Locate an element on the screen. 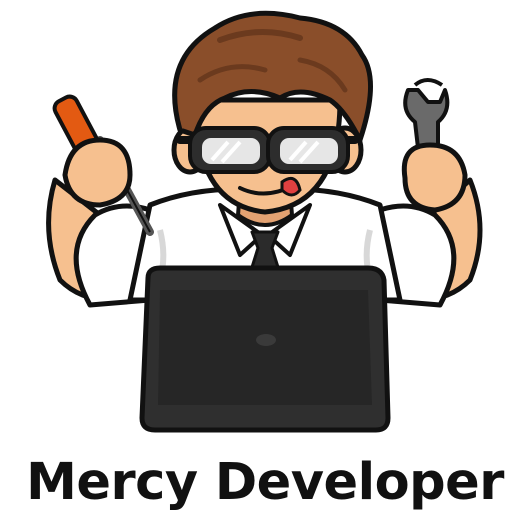 This screenshot has height=525, width=530. left-hand is located at coordinates (97, 172).